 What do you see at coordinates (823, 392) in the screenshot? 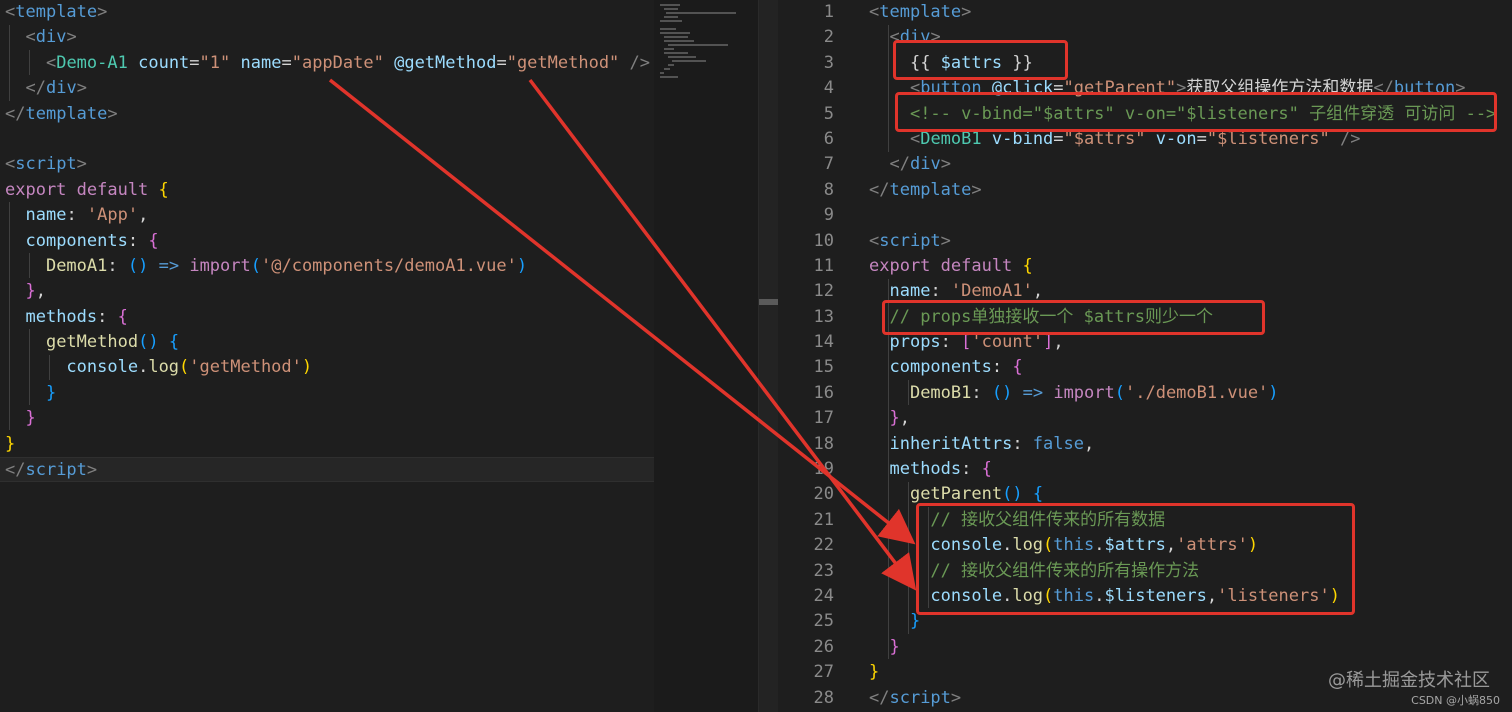
I see `line-number: 16` at bounding box center [823, 392].